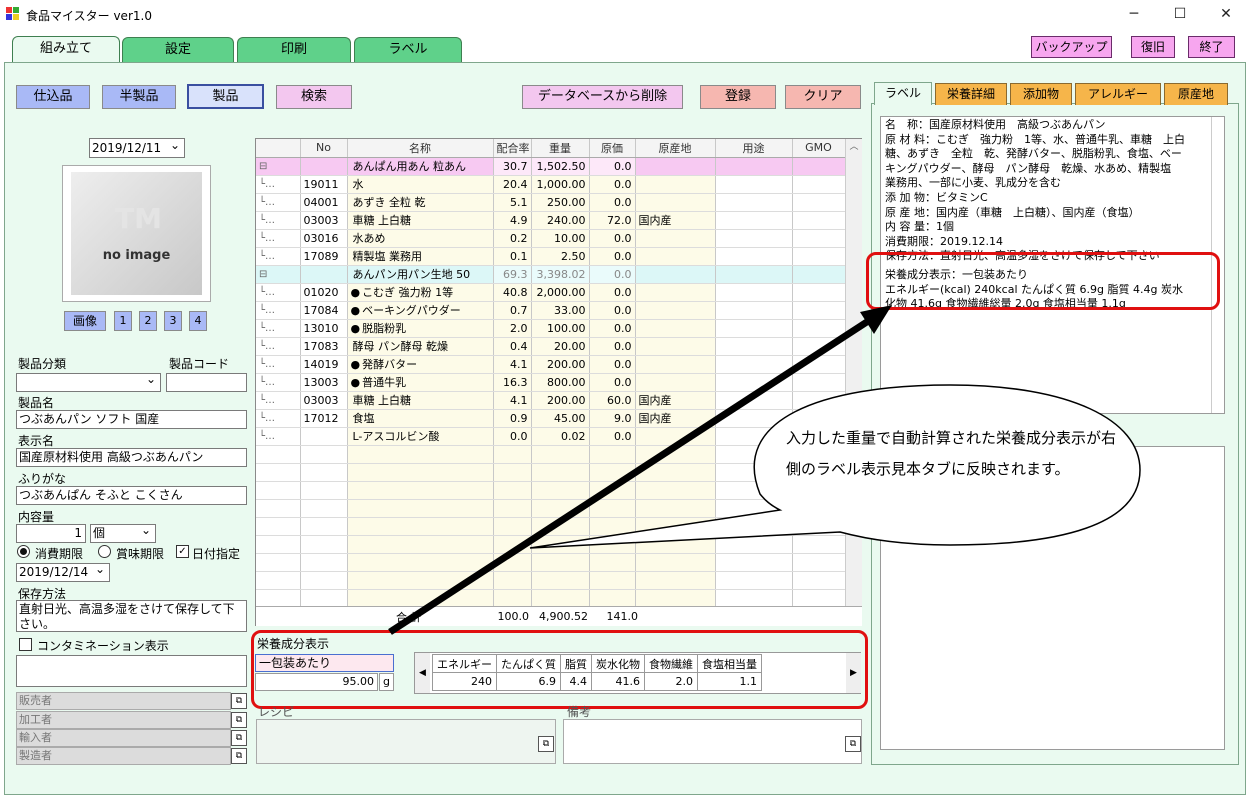  I want to click on arrow-head, so click(876, 319).